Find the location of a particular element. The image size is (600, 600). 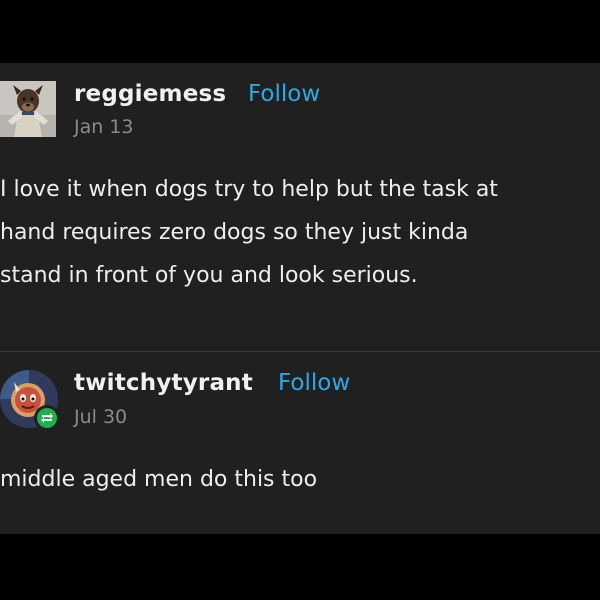

post-date: Jan 13 is located at coordinates (104, 127).